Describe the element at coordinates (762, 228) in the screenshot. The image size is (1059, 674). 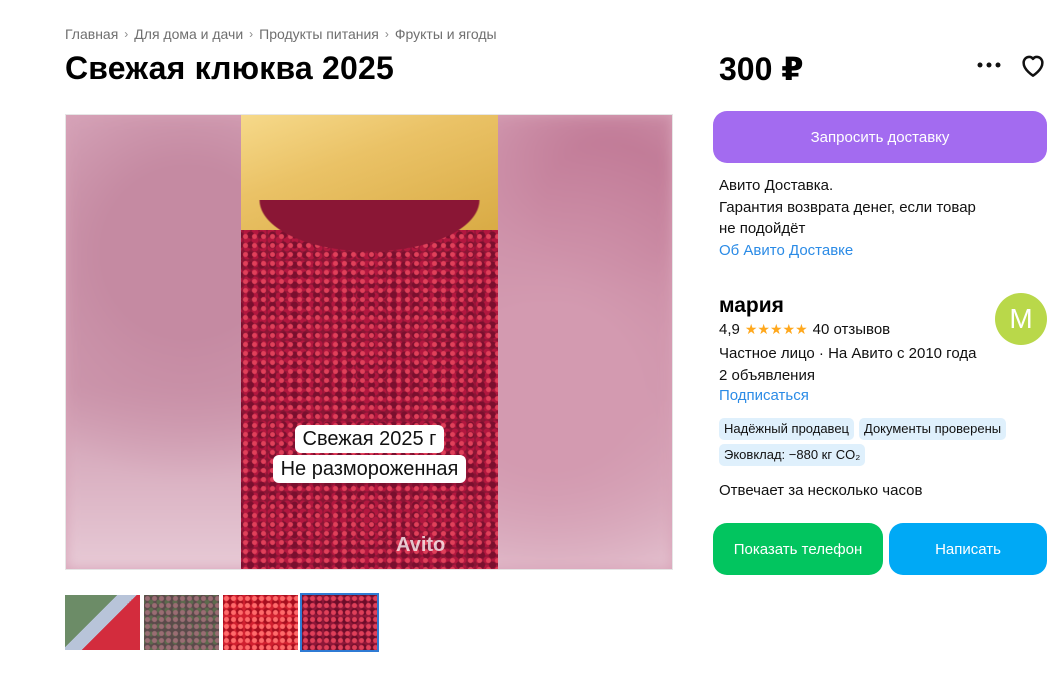
I see `delivery-line3: не подойдёт` at that location.